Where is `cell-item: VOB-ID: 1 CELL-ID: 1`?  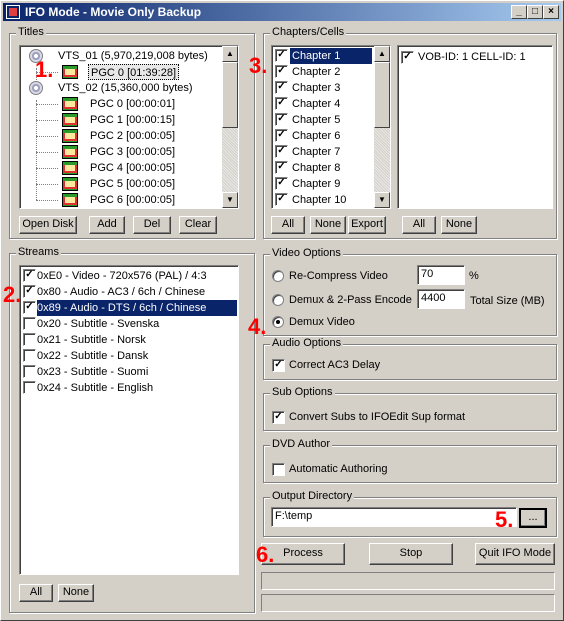 cell-item: VOB-ID: 1 CELL-ID: 1 is located at coordinates (472, 57).